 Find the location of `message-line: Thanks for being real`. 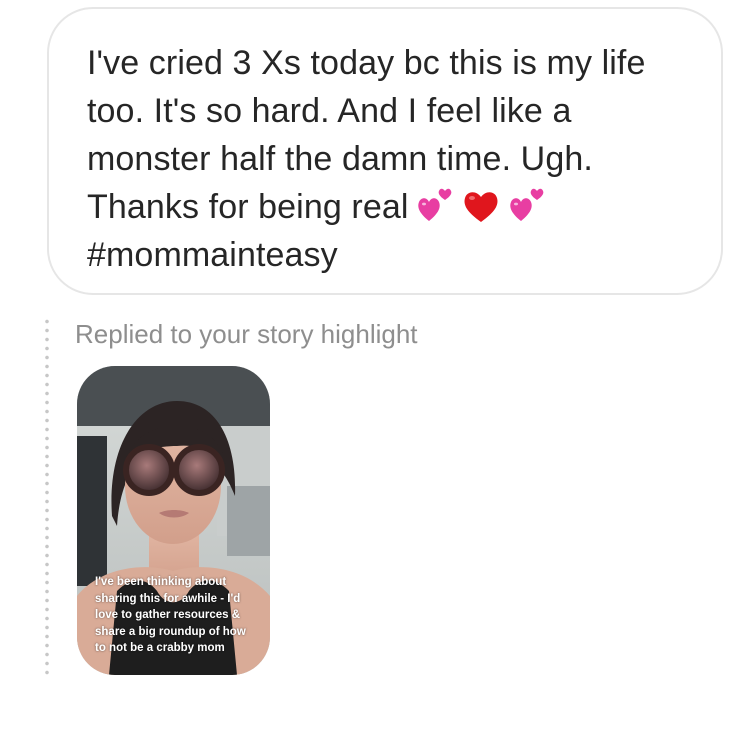

message-line: Thanks for being real is located at coordinates (248, 207).